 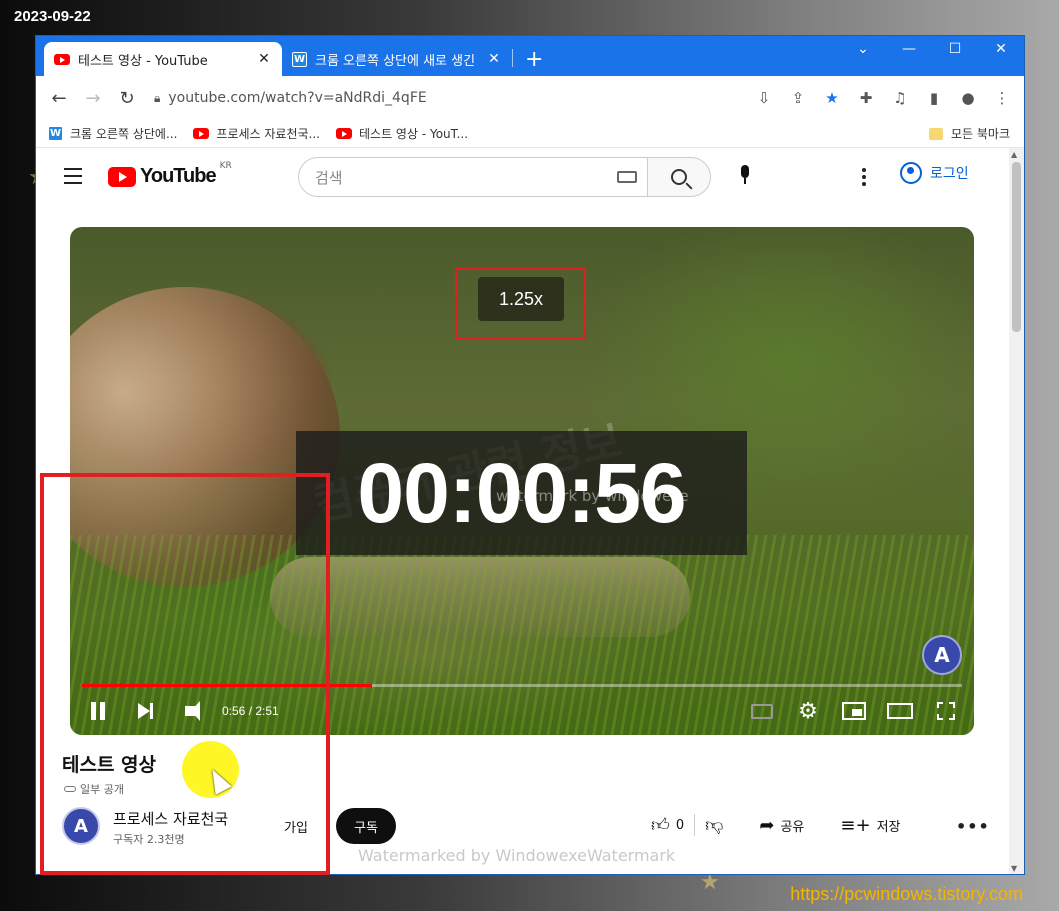 What do you see at coordinates (973, 826) in the screenshot?
I see `more-actions-icon: •••` at bounding box center [973, 826].